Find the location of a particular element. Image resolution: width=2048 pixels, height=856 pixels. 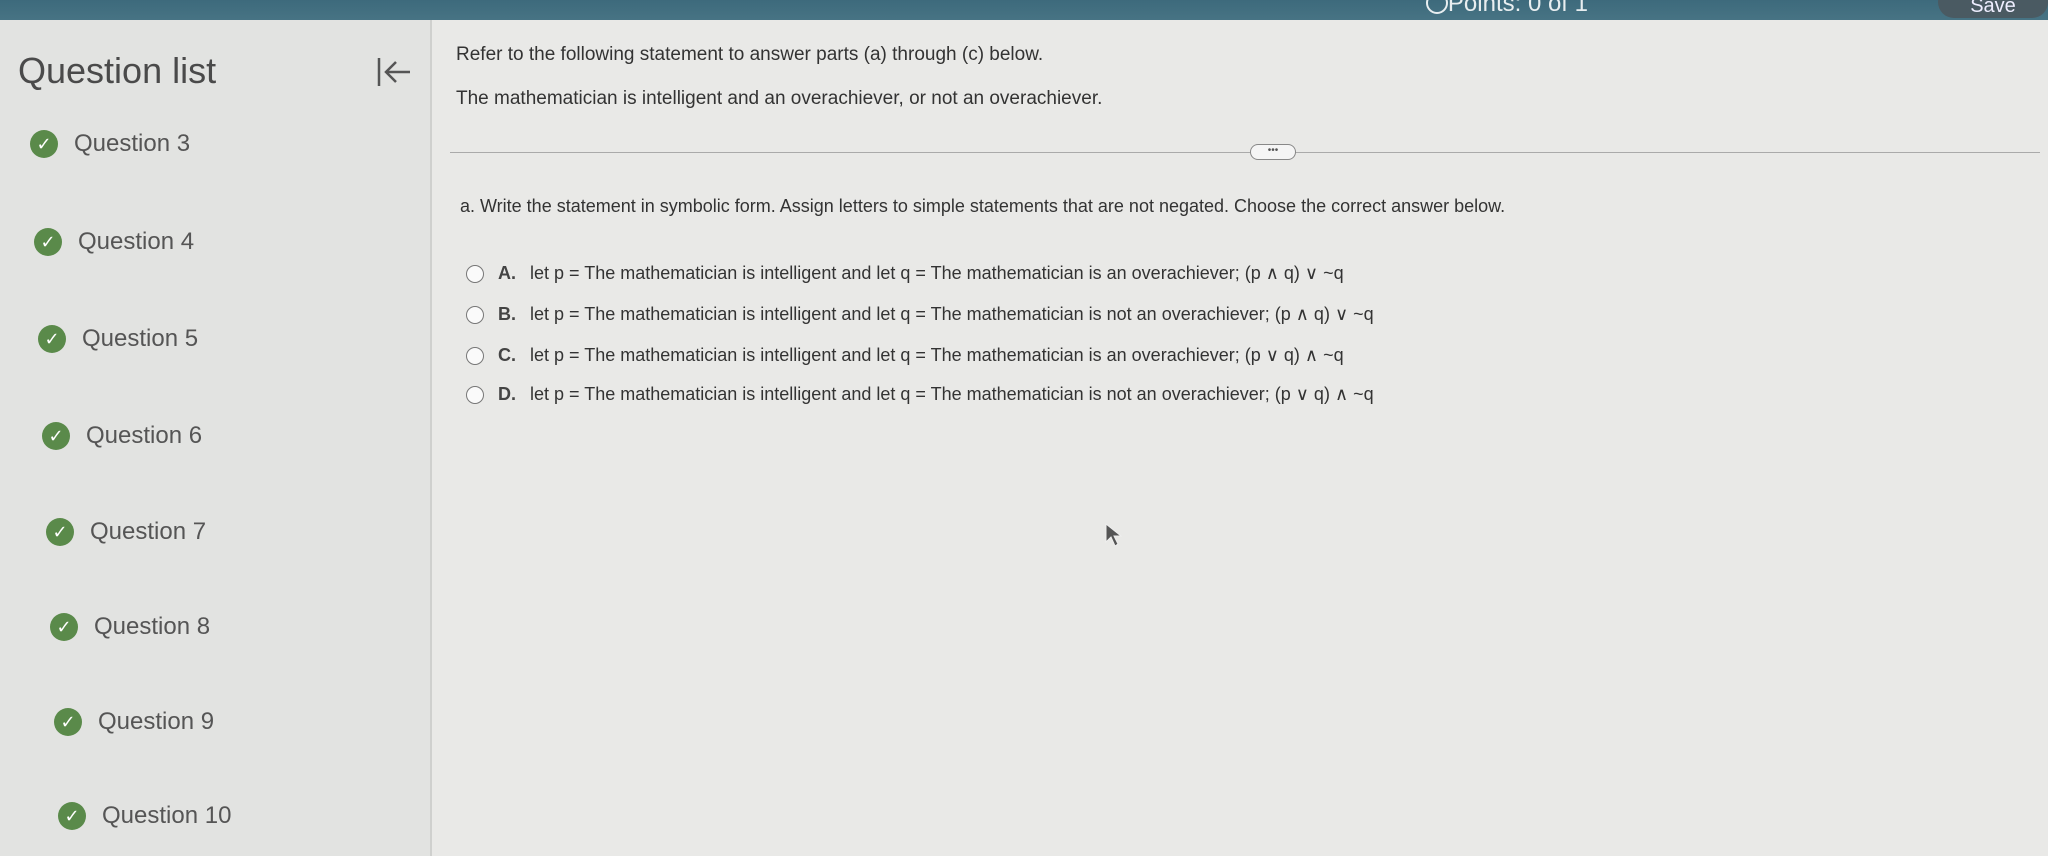

section-divider is located at coordinates (1245, 152).